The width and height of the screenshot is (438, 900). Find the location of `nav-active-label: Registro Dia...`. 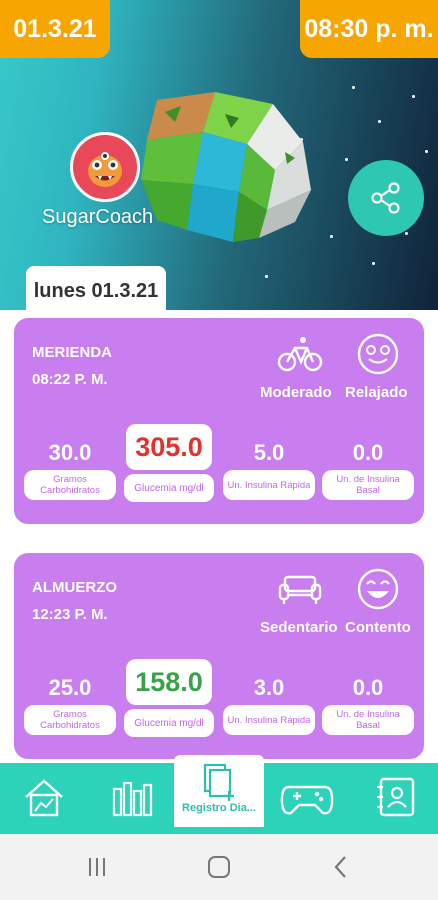

nav-active-label: Registro Dia... is located at coordinates (219, 808).